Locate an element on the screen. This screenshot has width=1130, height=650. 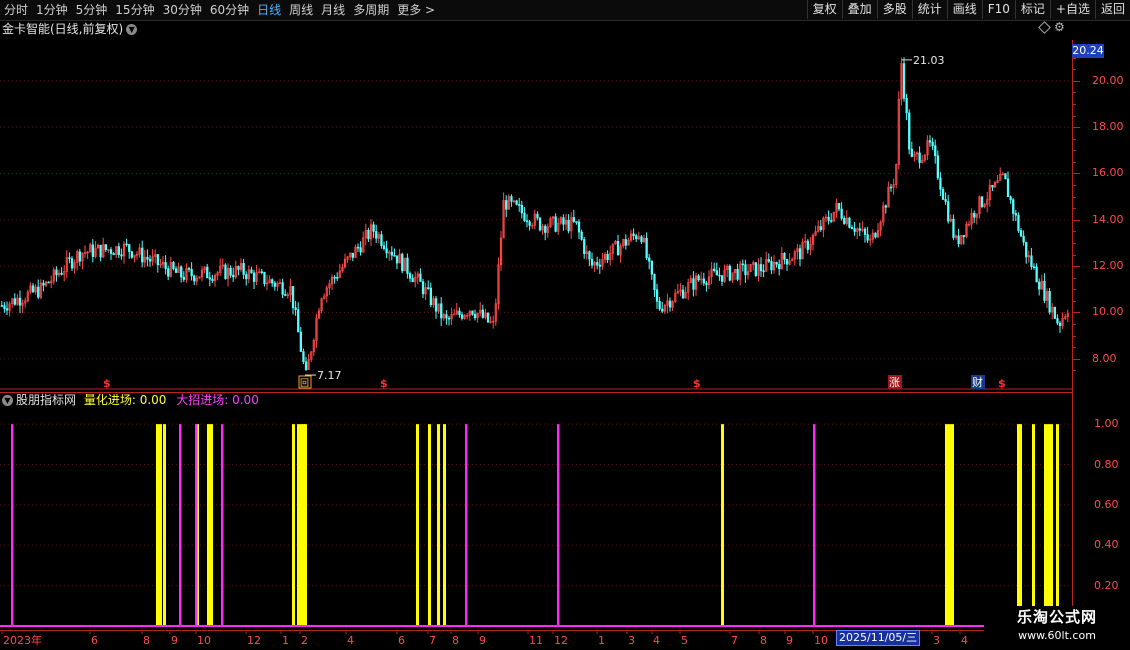
toolbar-button-8: 返回 is located at coordinates (1112, 9).